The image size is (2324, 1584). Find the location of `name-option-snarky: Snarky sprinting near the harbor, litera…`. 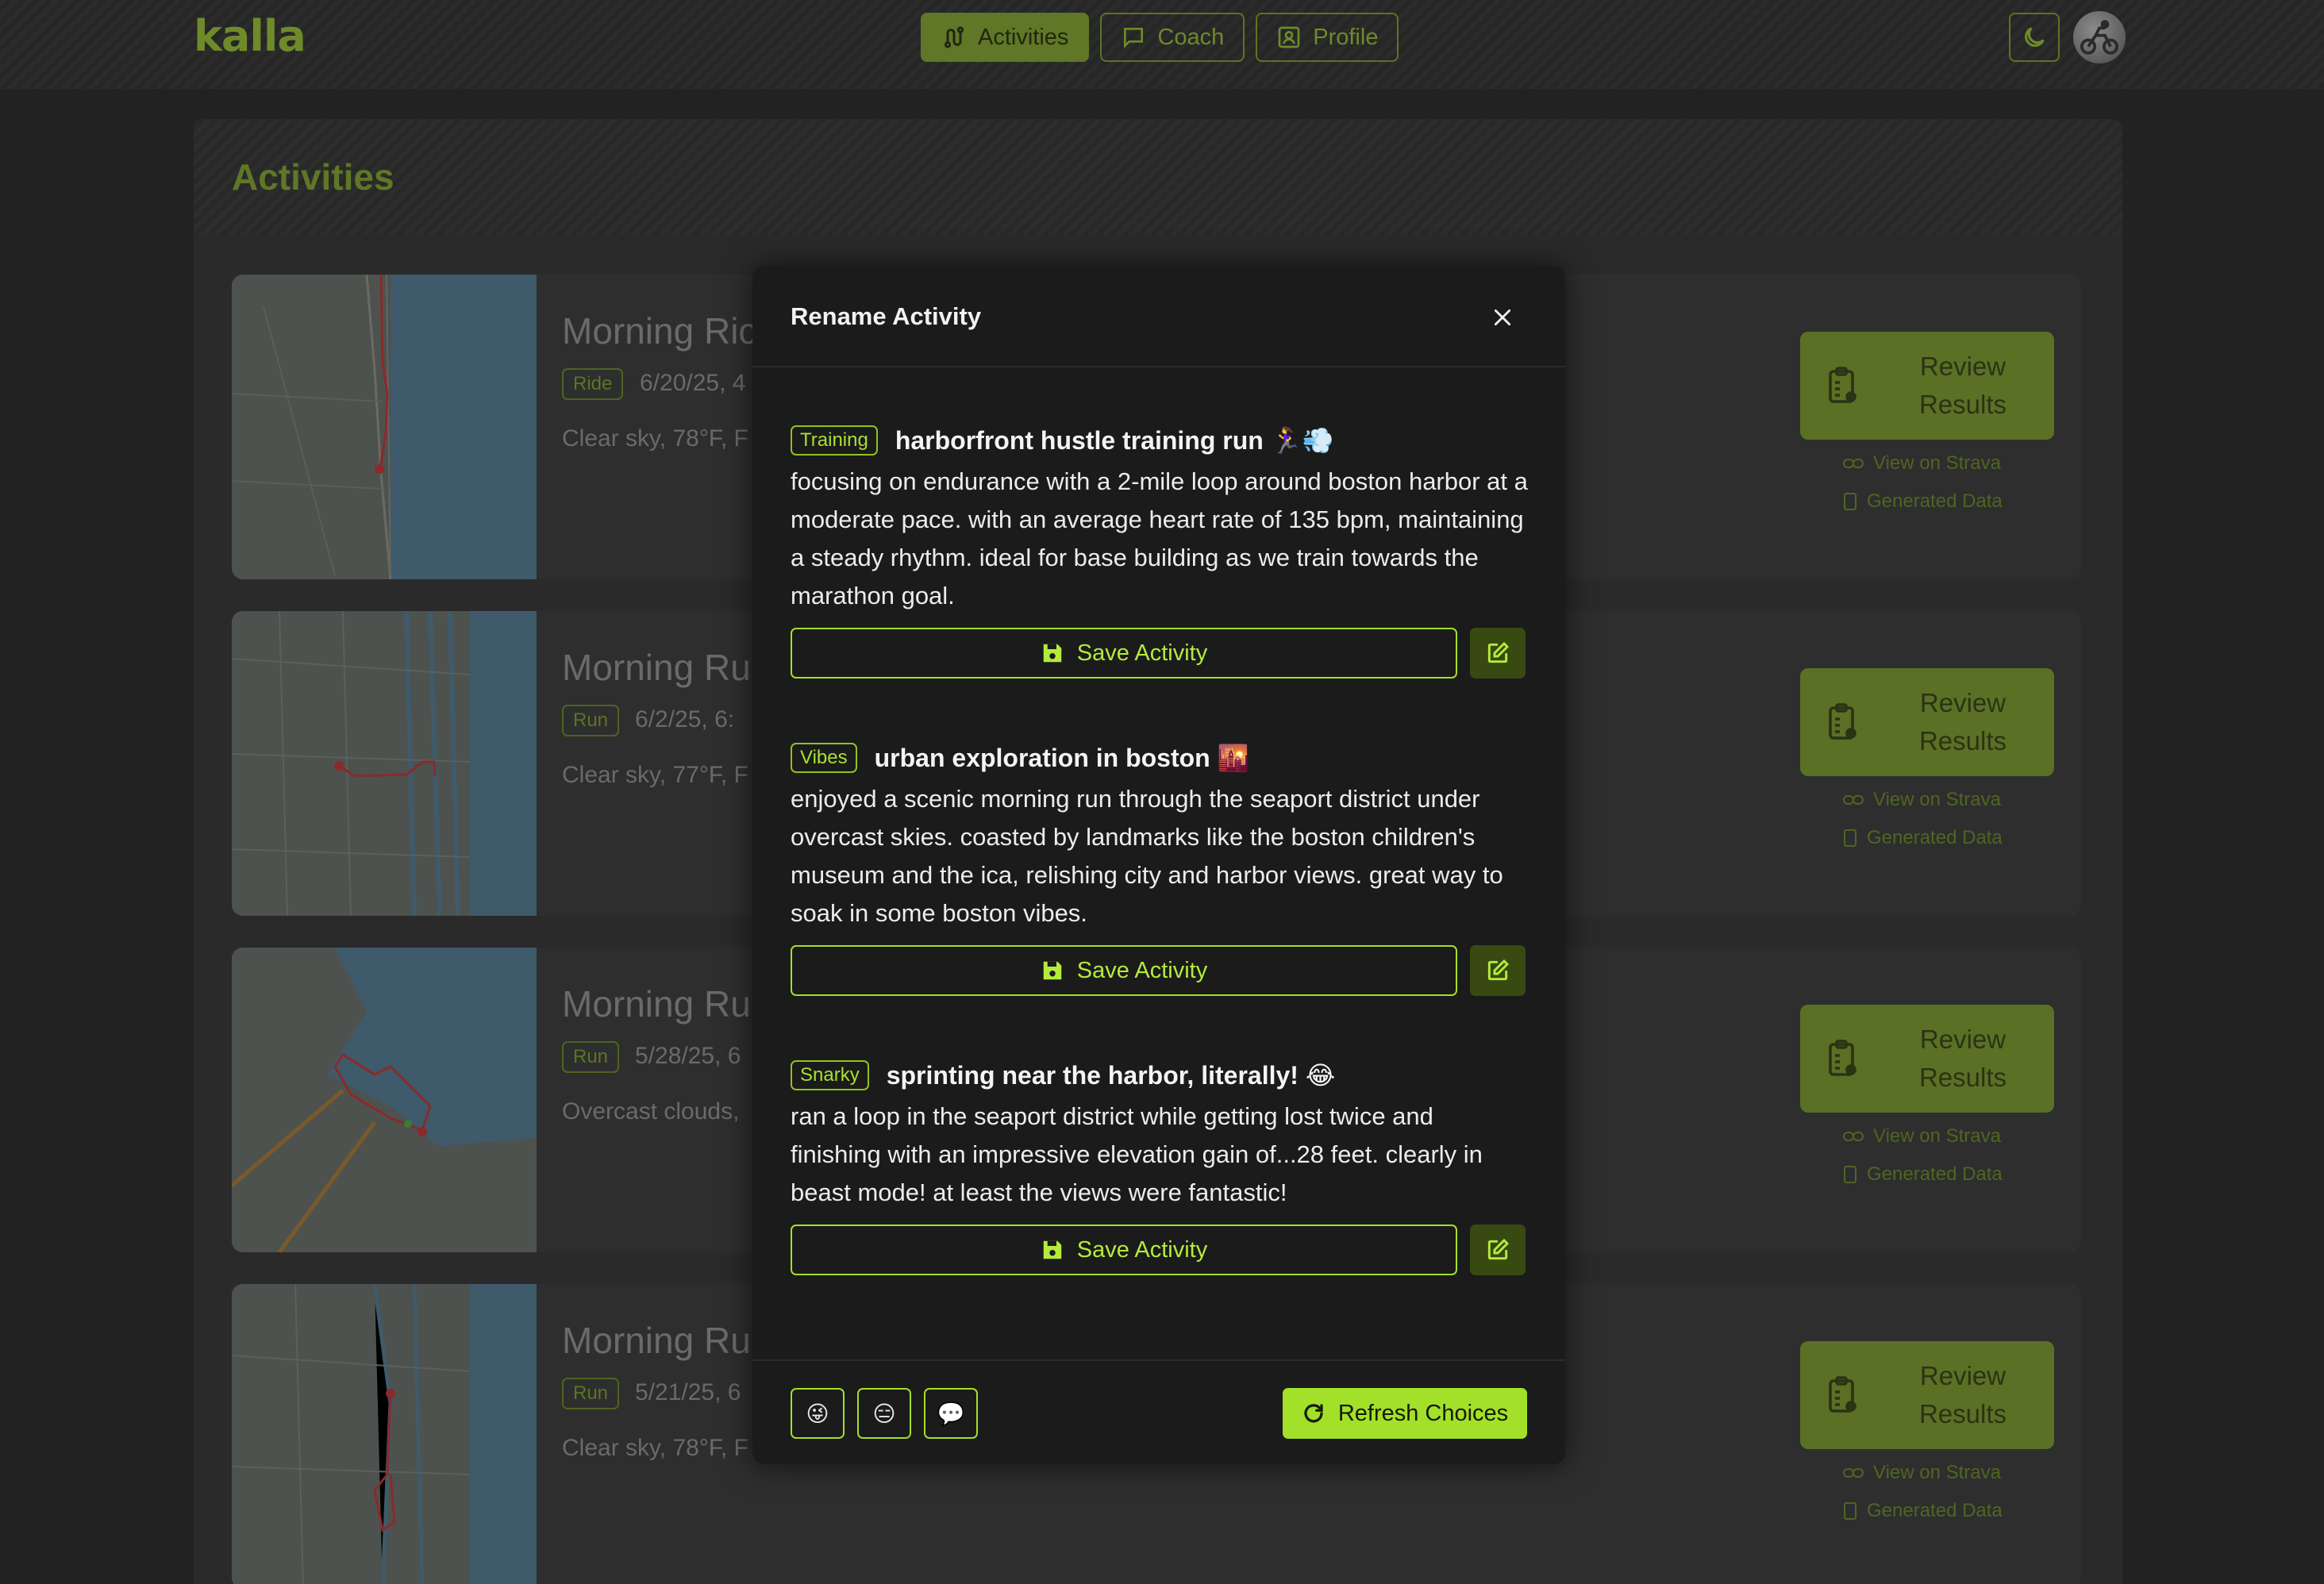

name-option-snarky: Snarky sprinting near the harbor, litera… is located at coordinates (1160, 1165).